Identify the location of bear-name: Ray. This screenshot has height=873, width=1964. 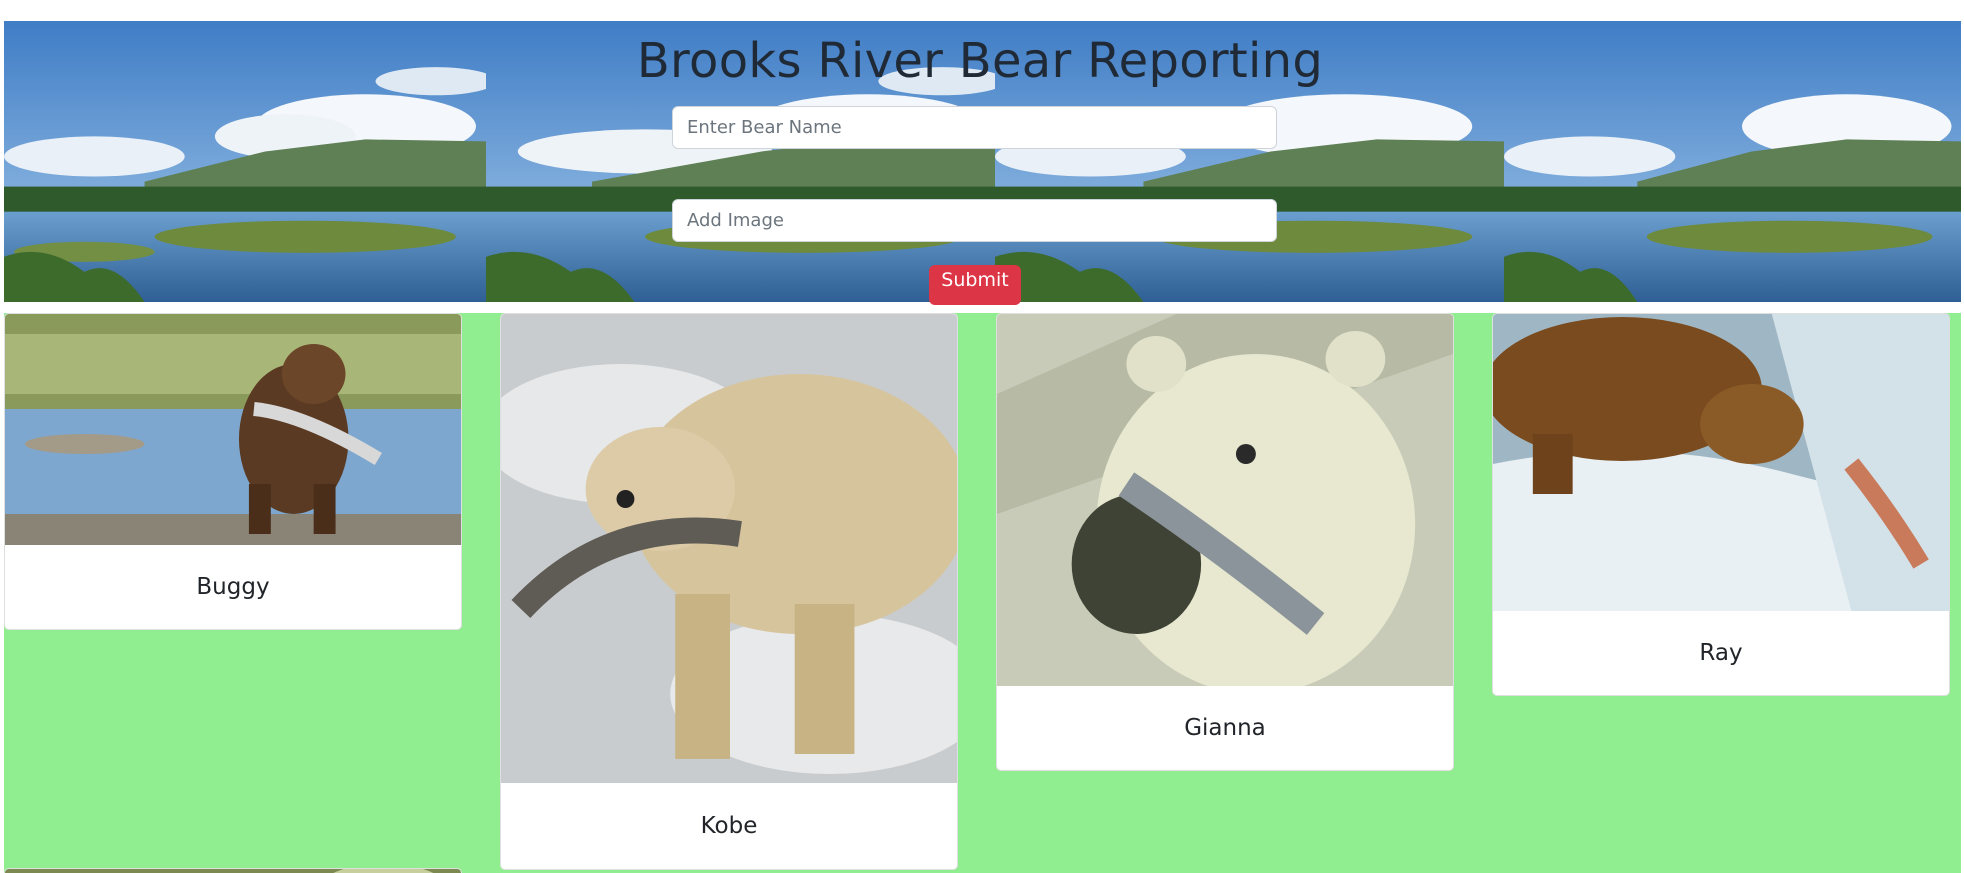
(1721, 653).